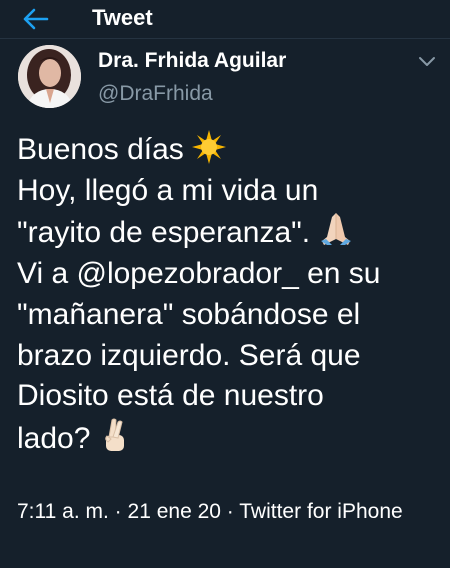 This screenshot has width=450, height=568. What do you see at coordinates (63, 511) in the screenshot?
I see `tweet-time: 7:11 a. m.` at bounding box center [63, 511].